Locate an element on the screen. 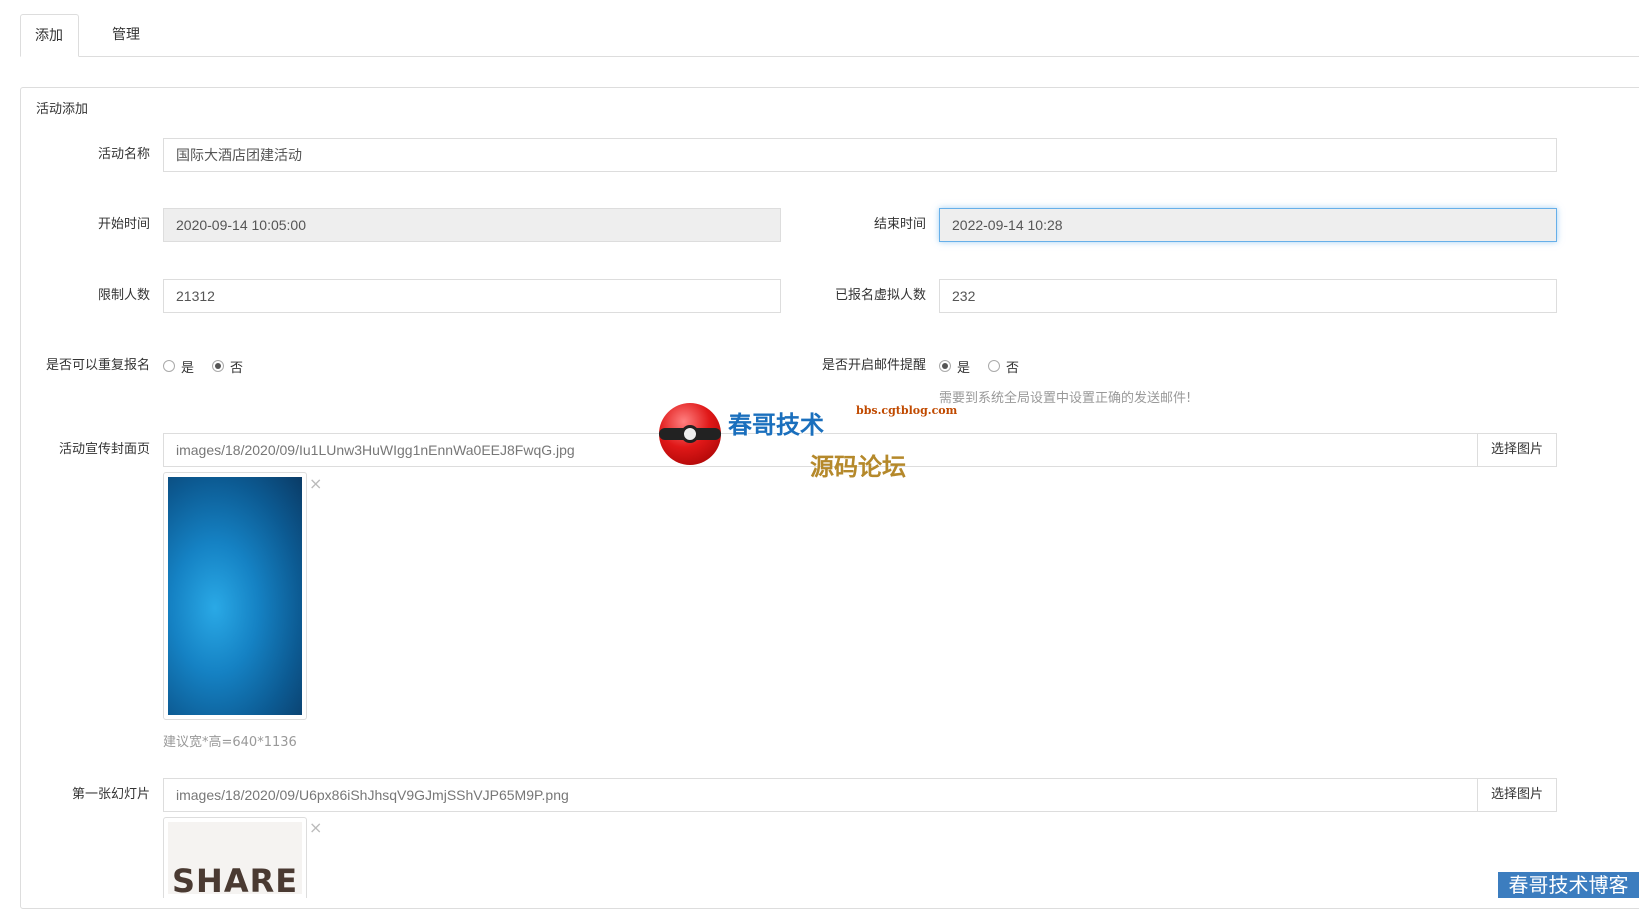 This screenshot has width=1639, height=909. name-label: 活动名称 is located at coordinates (123, 154).